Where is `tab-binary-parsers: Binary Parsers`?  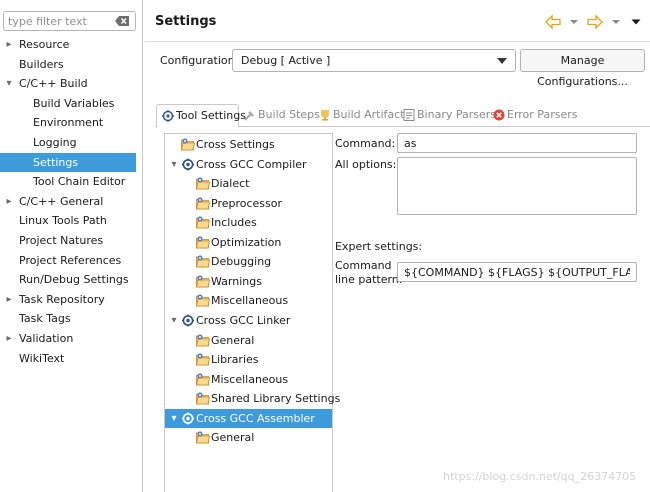
tab-binary-parsers: Binary Parsers is located at coordinates (449, 115).